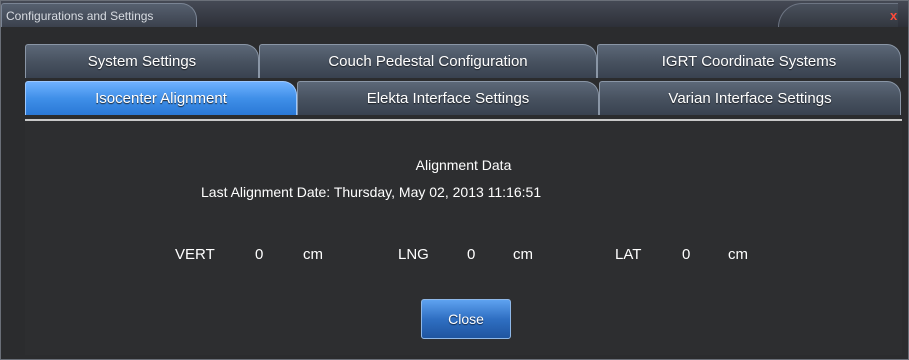 The width and height of the screenshot is (909, 360). What do you see at coordinates (195, 254) in the screenshot?
I see `vert-label: VERT` at bounding box center [195, 254].